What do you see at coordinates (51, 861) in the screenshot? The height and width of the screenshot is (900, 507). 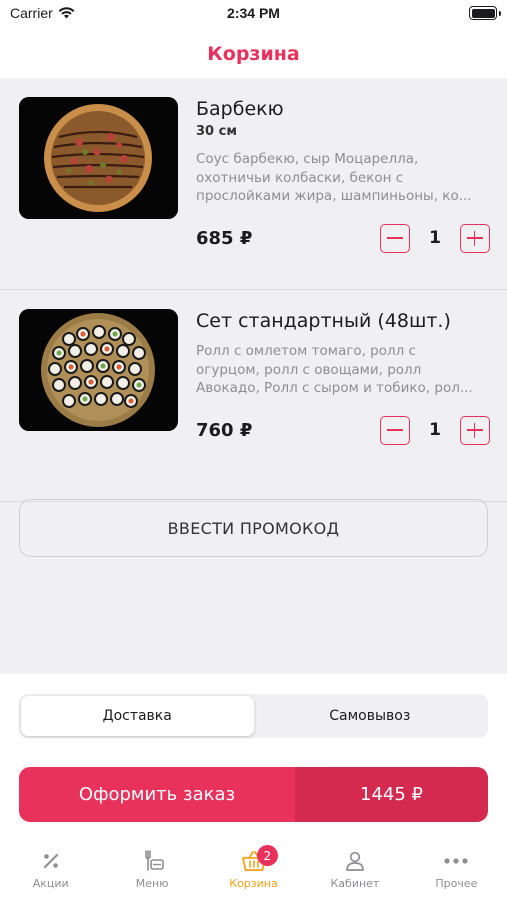 I see `percent-icon` at bounding box center [51, 861].